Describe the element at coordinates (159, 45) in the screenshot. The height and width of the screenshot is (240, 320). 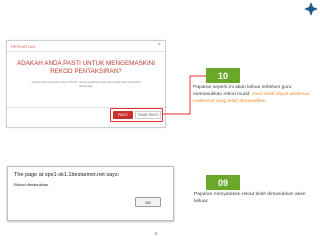
I see `close-icon: ×` at that location.